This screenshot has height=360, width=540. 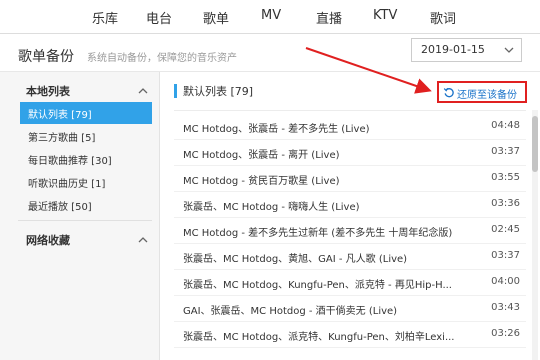 I want to click on sidebar-item-song-id-history: 听歌识曲历史 [1], so click(x=86, y=182).